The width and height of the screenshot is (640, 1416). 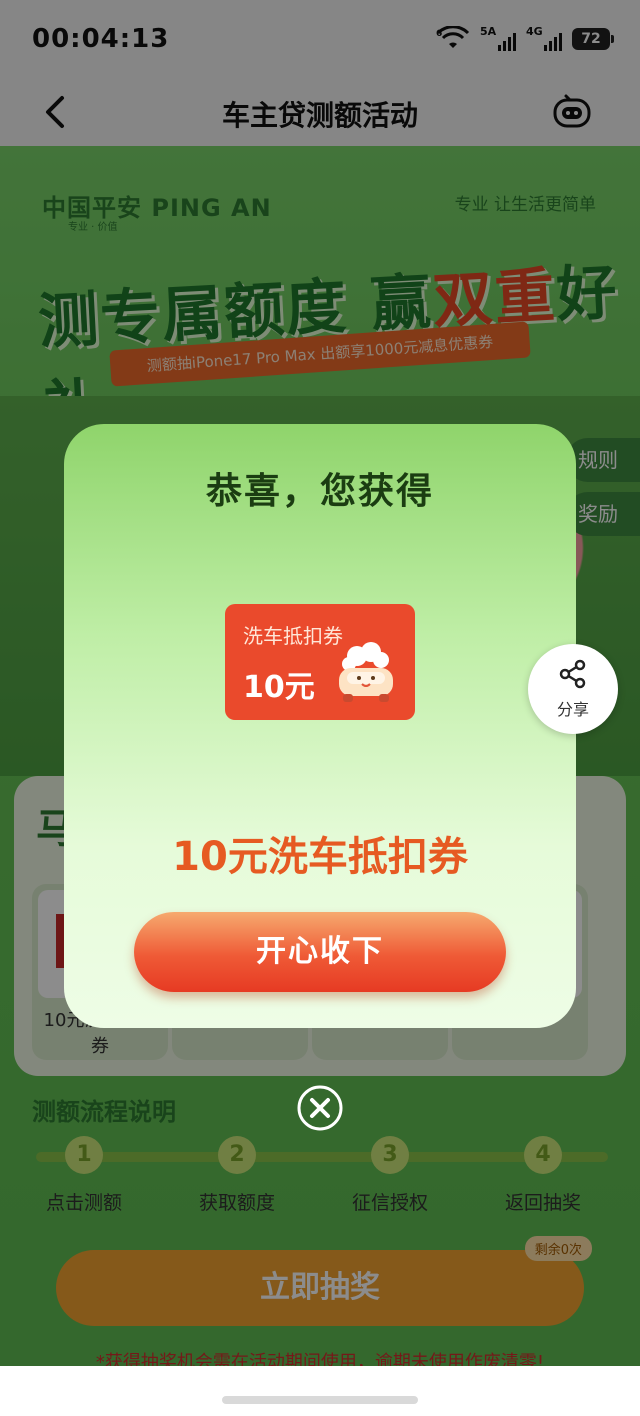 What do you see at coordinates (293, 636) in the screenshot?
I see `coupon-name: 洗车抵扣券` at bounding box center [293, 636].